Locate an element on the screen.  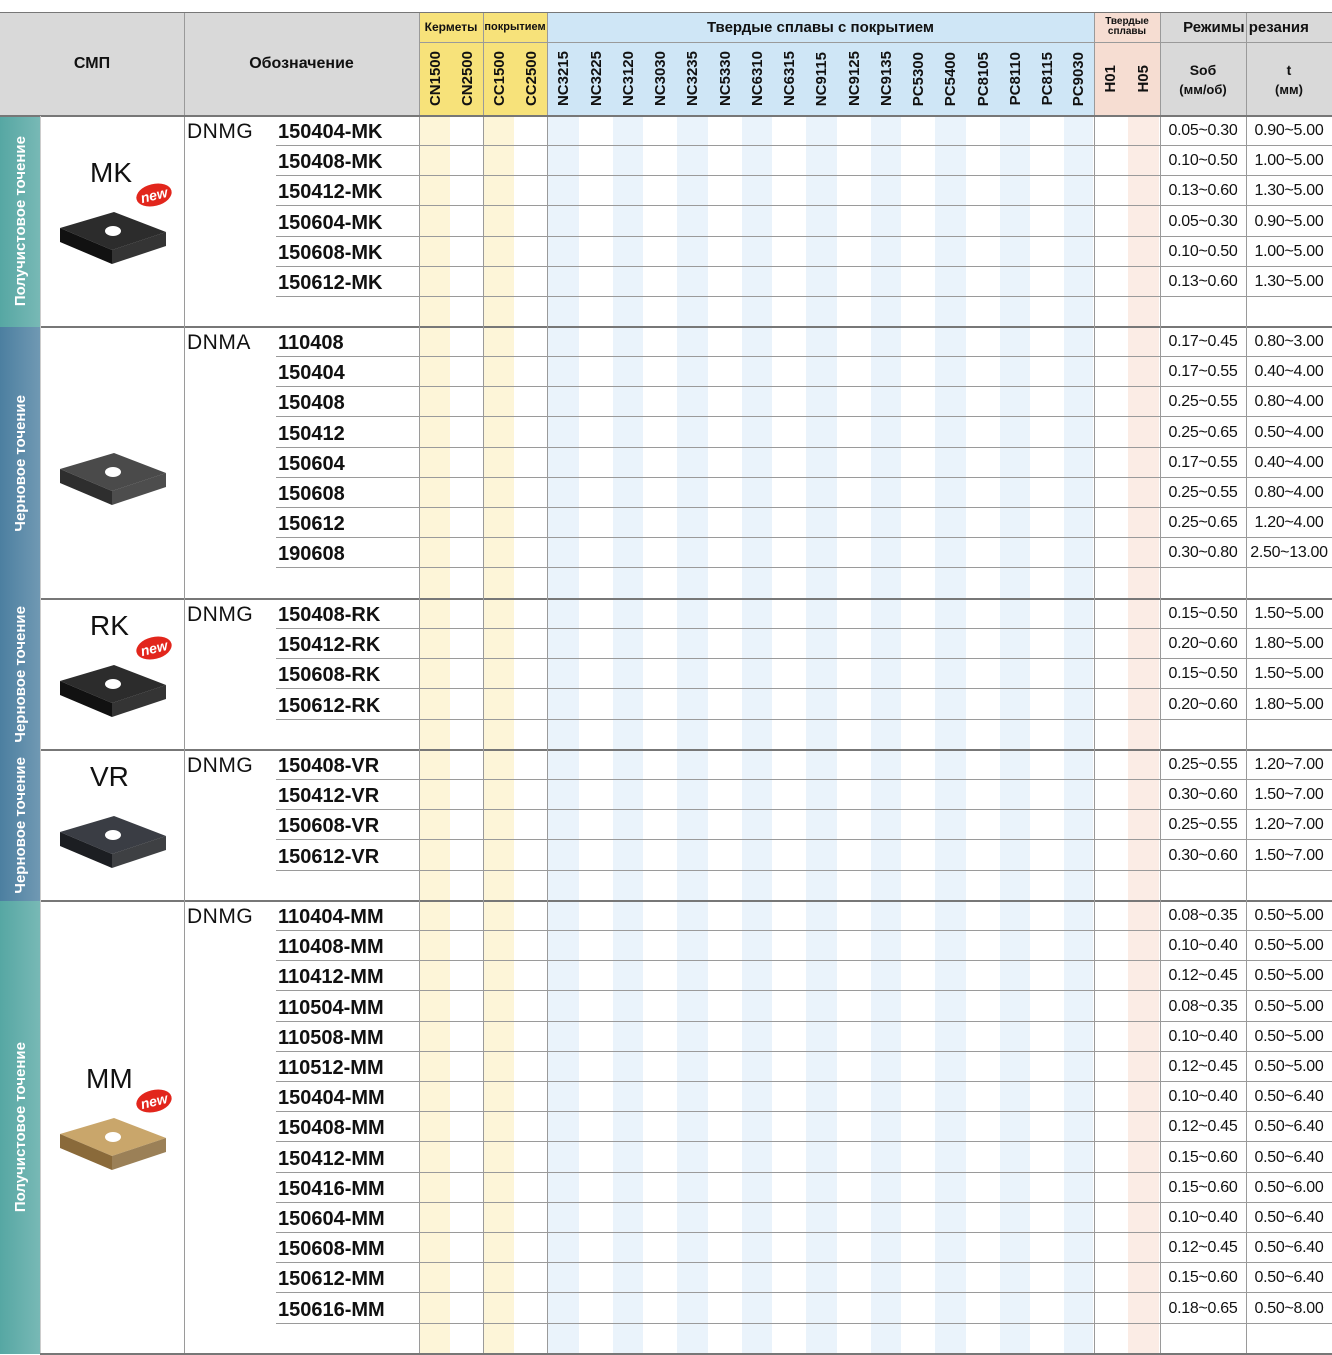
feed-value: 0.10~0.50 is located at coordinates (1203, 160).